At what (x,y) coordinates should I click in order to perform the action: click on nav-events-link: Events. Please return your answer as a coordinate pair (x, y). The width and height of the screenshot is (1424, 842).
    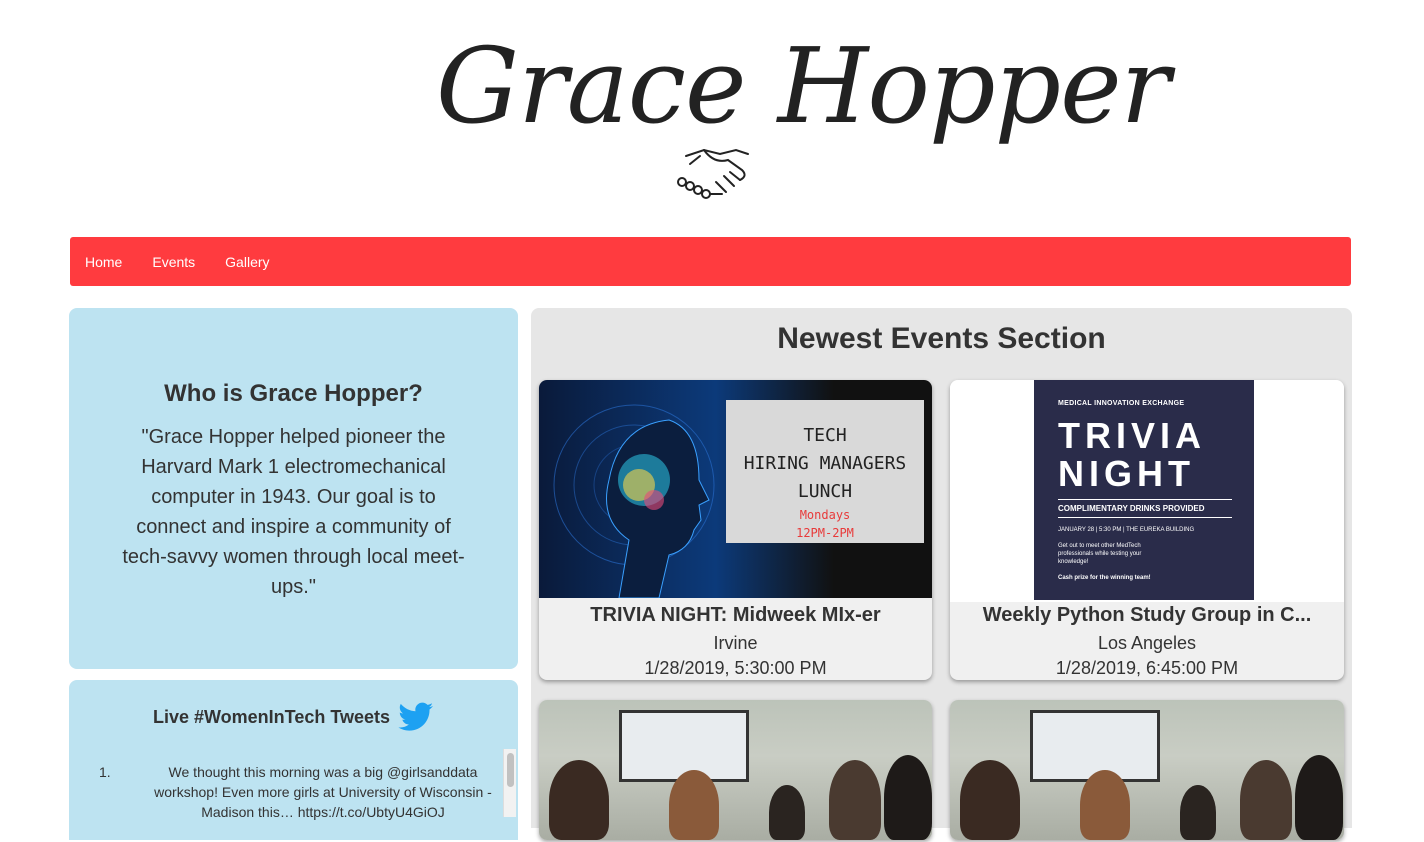
    Looking at the image, I should click on (173, 262).